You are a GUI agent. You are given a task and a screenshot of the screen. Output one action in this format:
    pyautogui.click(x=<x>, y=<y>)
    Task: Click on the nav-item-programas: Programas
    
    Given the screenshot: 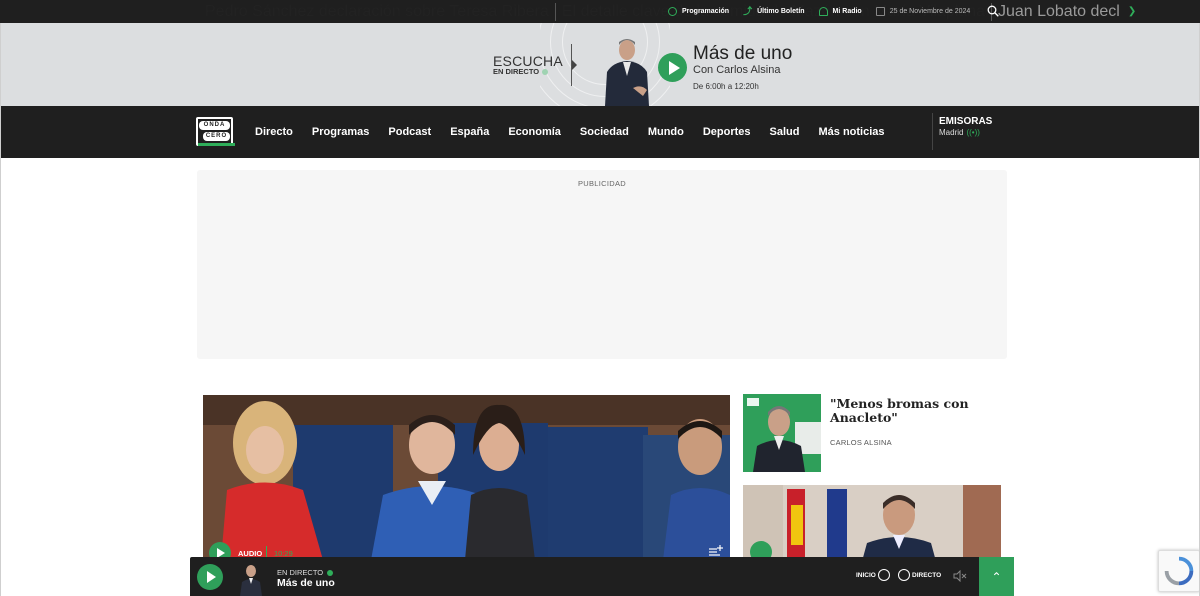 What is the action you would take?
    pyautogui.click(x=340, y=132)
    